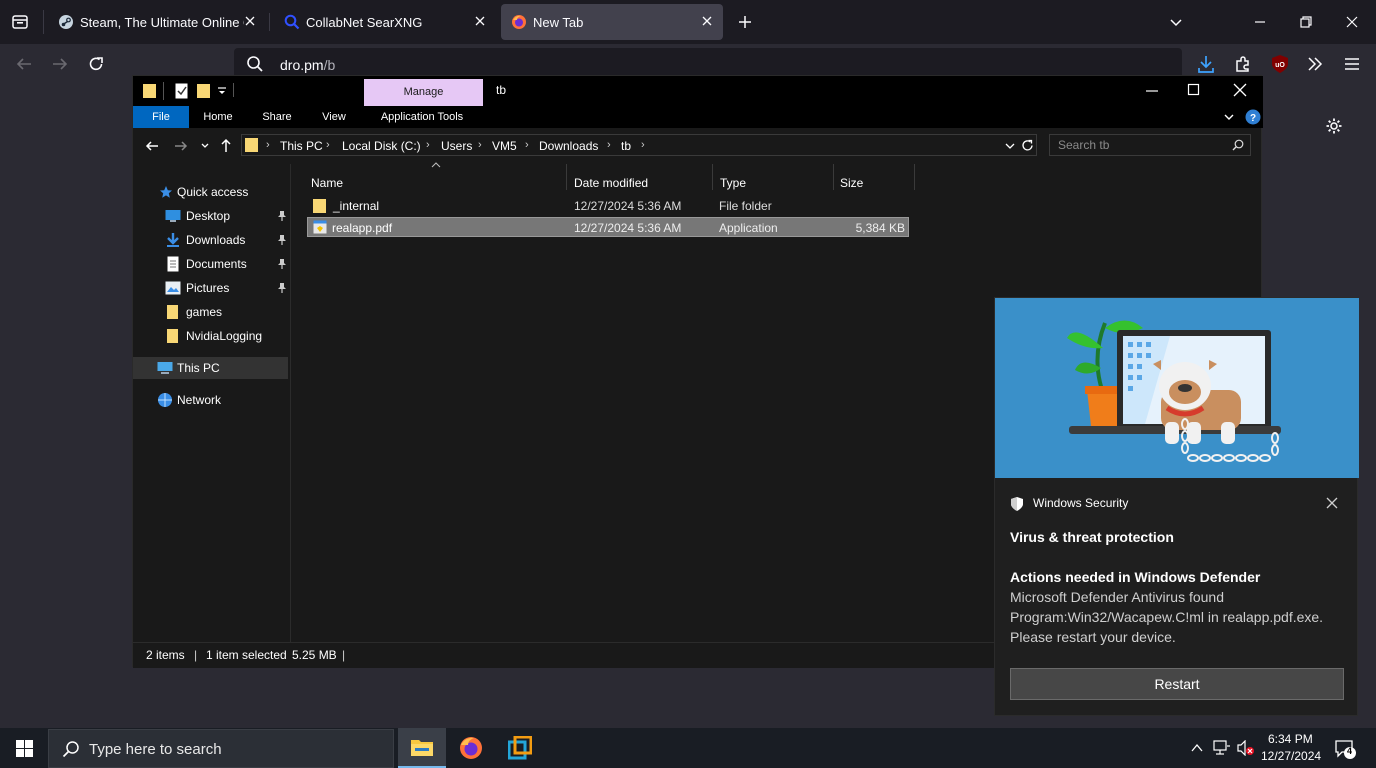  Describe the element at coordinates (422, 117) in the screenshot. I see `tab-application-tools: Application Tools` at that location.